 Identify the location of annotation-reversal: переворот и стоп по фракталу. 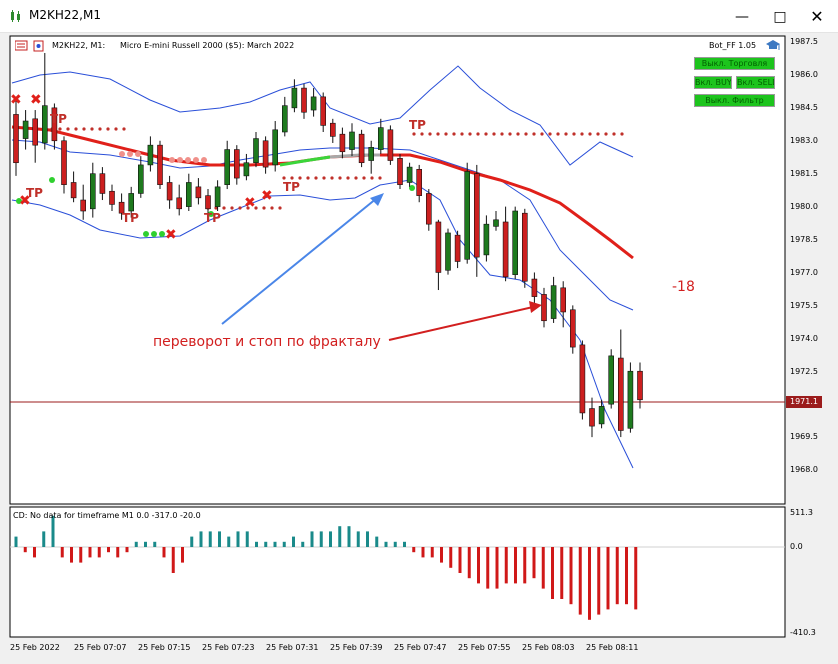
(267, 342).